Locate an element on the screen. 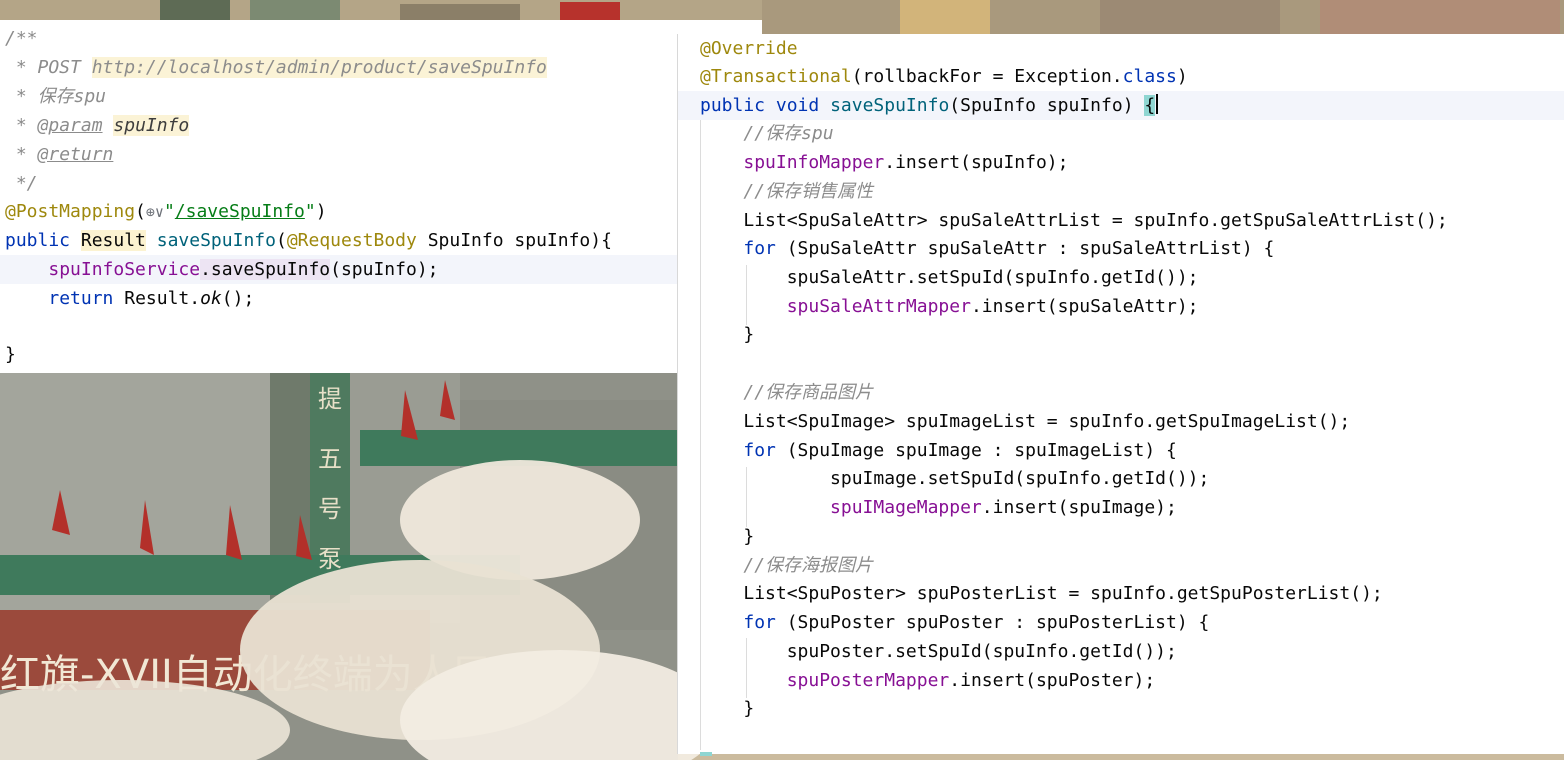 The width and height of the screenshot is (1564, 760). statement: spuSaleAttr.setSpuId(spuInfo.getId()); is located at coordinates (992, 277).